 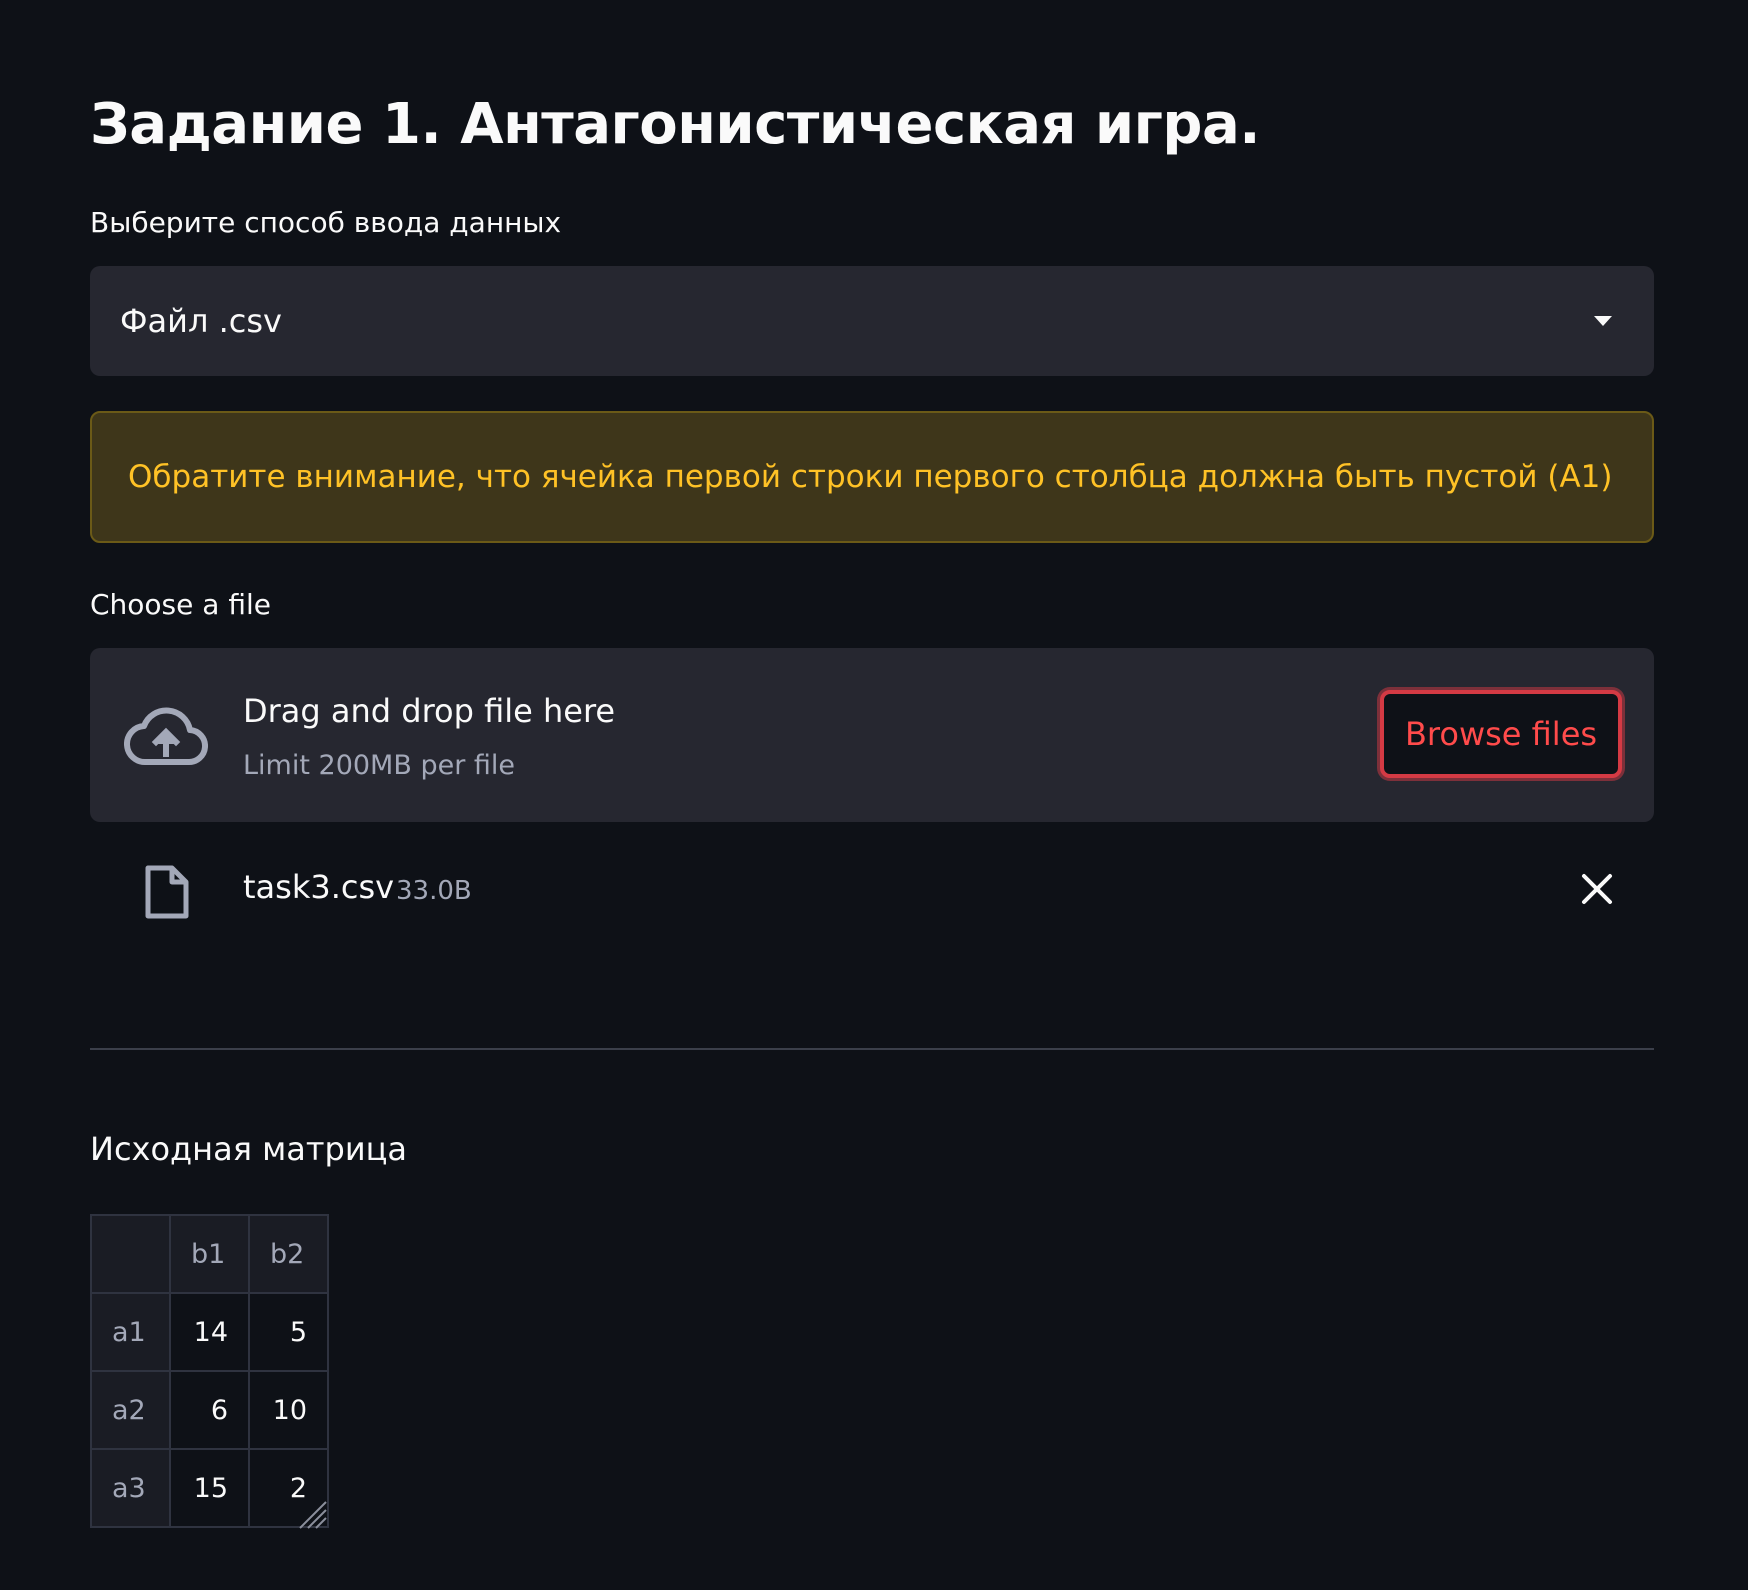 I want to click on uploaded-file-row: task3.csv 33.0B, so click(x=872, y=890).